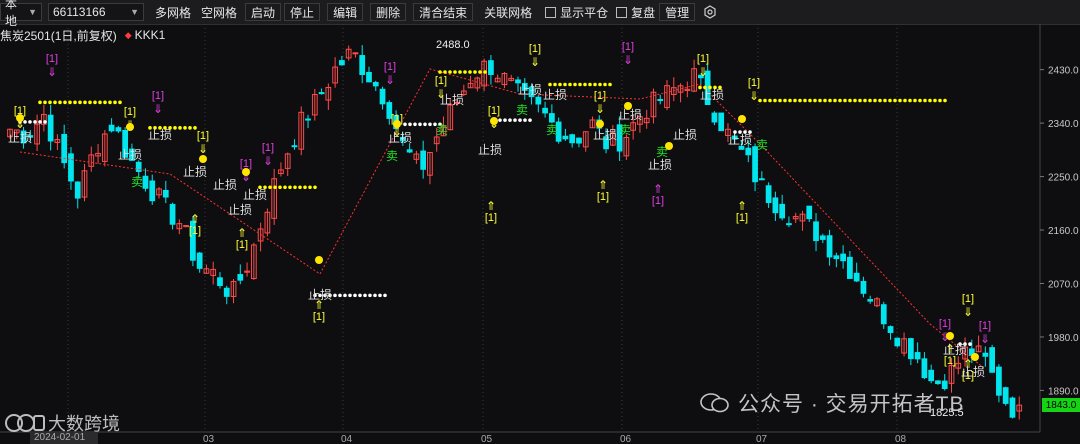  What do you see at coordinates (714, 403) in the screenshot?
I see `wechat-icon` at bounding box center [714, 403].